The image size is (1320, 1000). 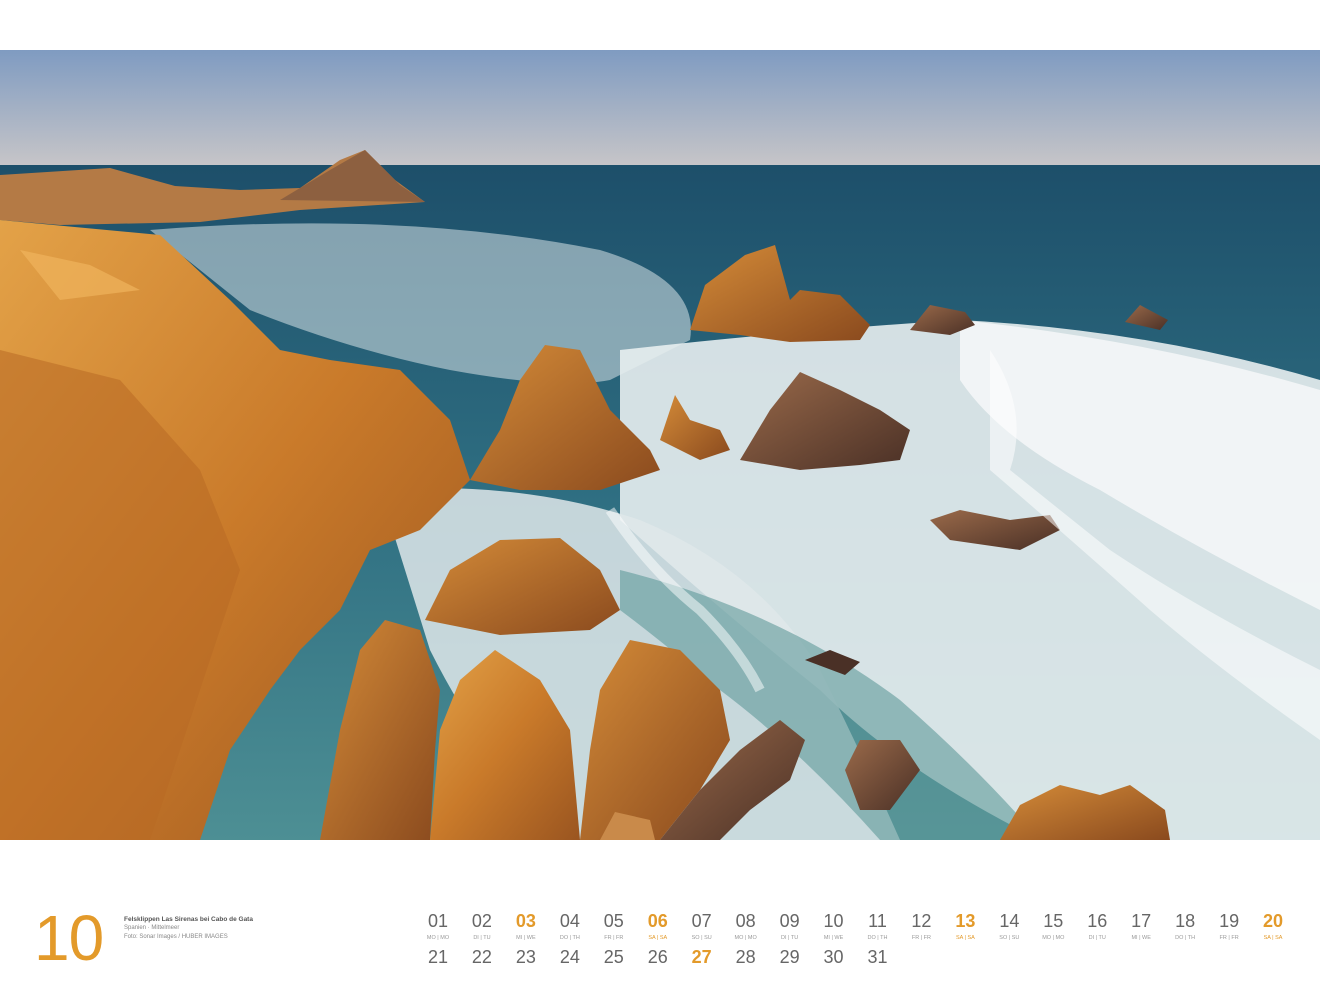 What do you see at coordinates (921, 921) in the screenshot?
I see `calendar-day: 12` at bounding box center [921, 921].